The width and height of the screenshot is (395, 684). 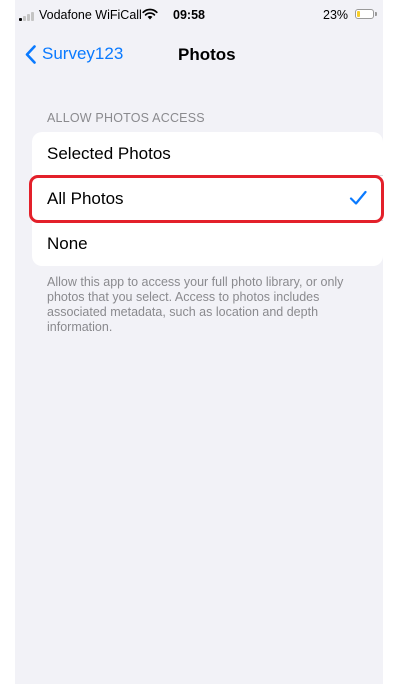 I want to click on navigation-bar: Survey123 Photos, so click(x=199, y=54).